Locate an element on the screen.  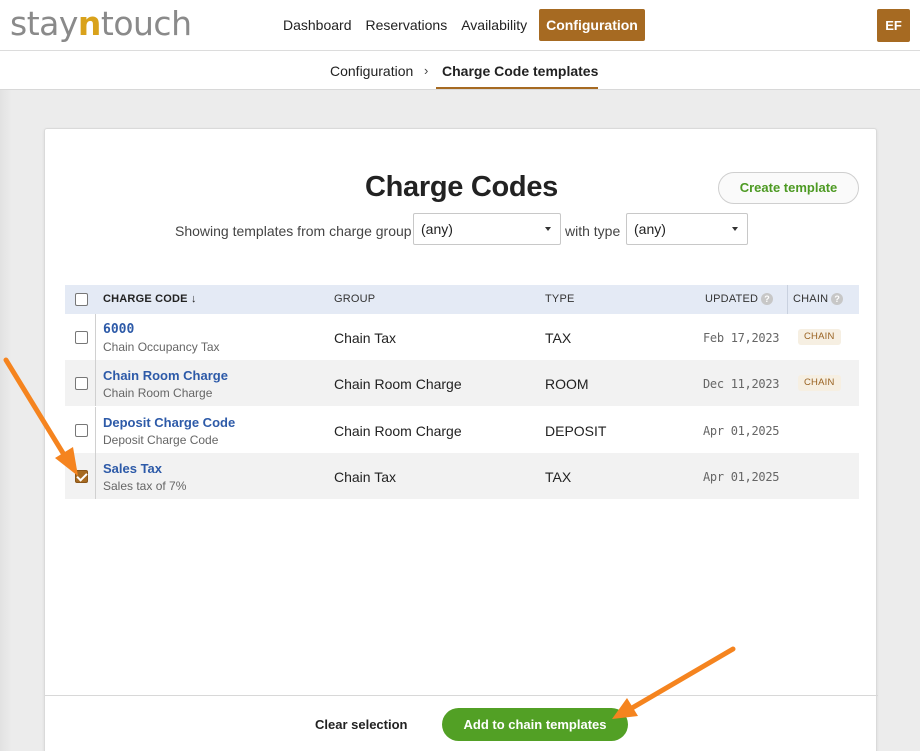
breadcrumb: Configuration › Charge Code templates is located at coordinates (460, 70).